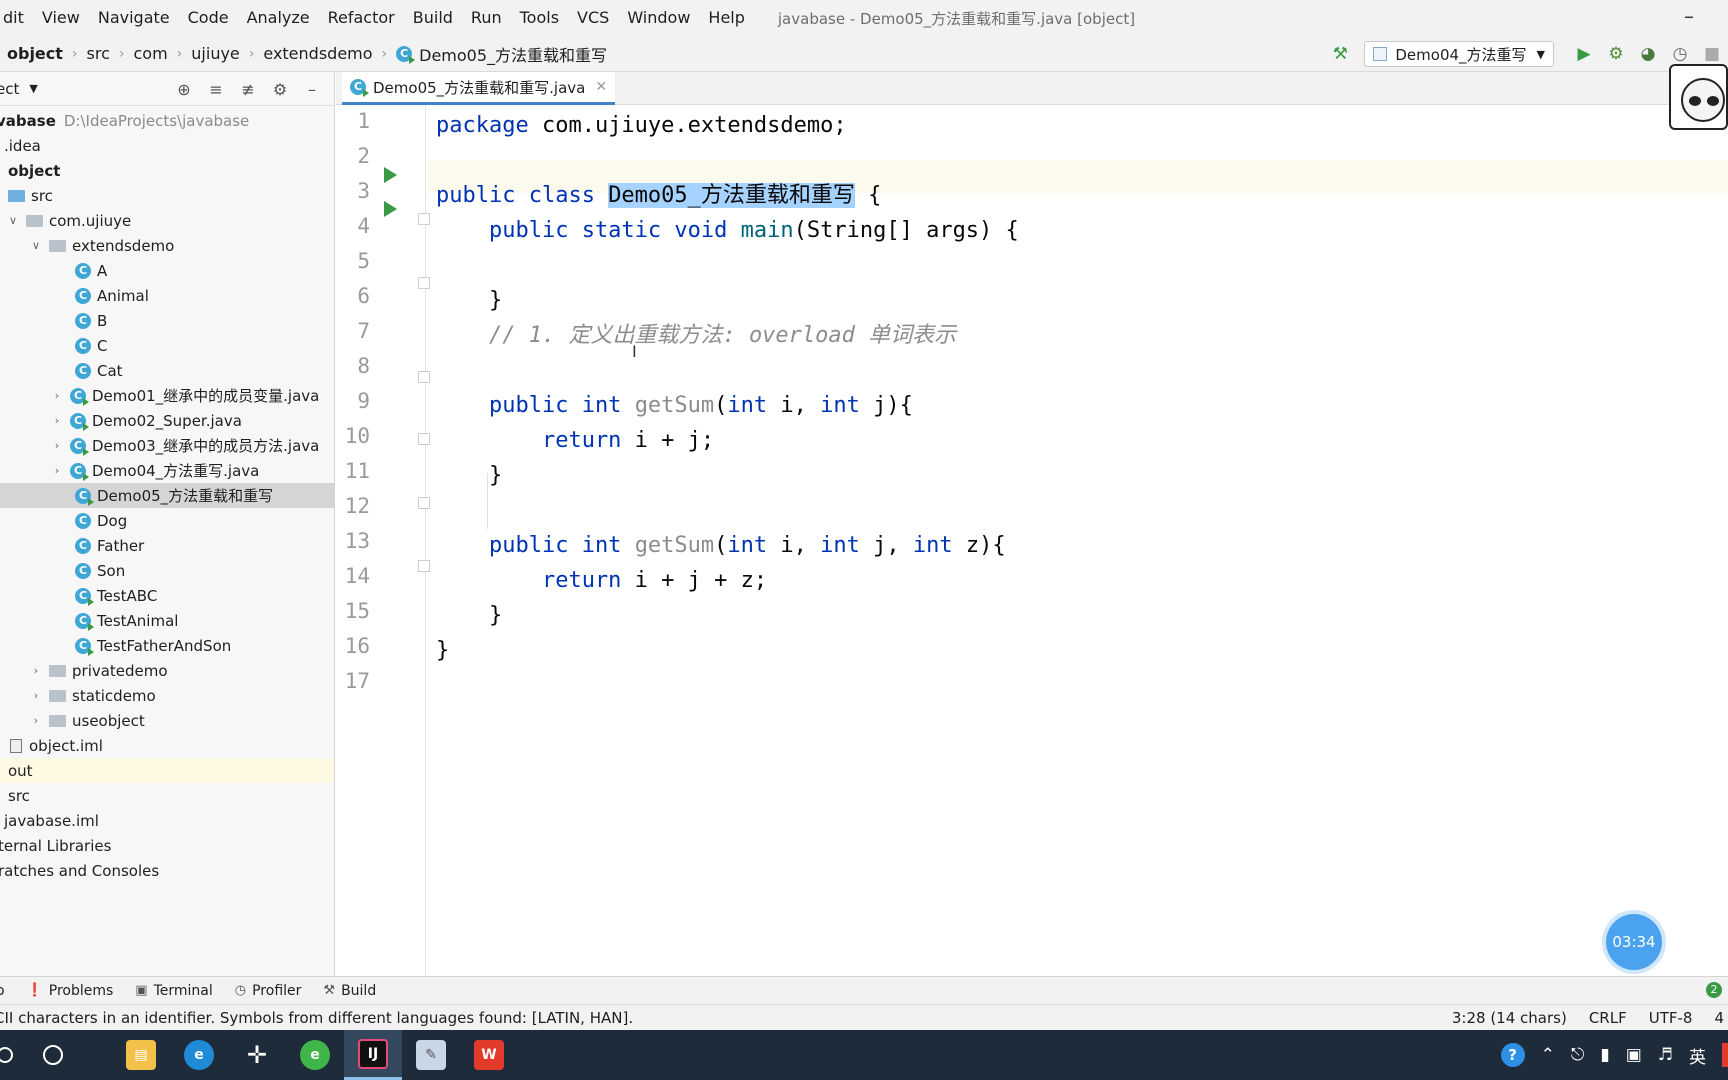 This screenshot has width=1728, height=1080. I want to click on tree-item-src-root: src, so click(175, 795).